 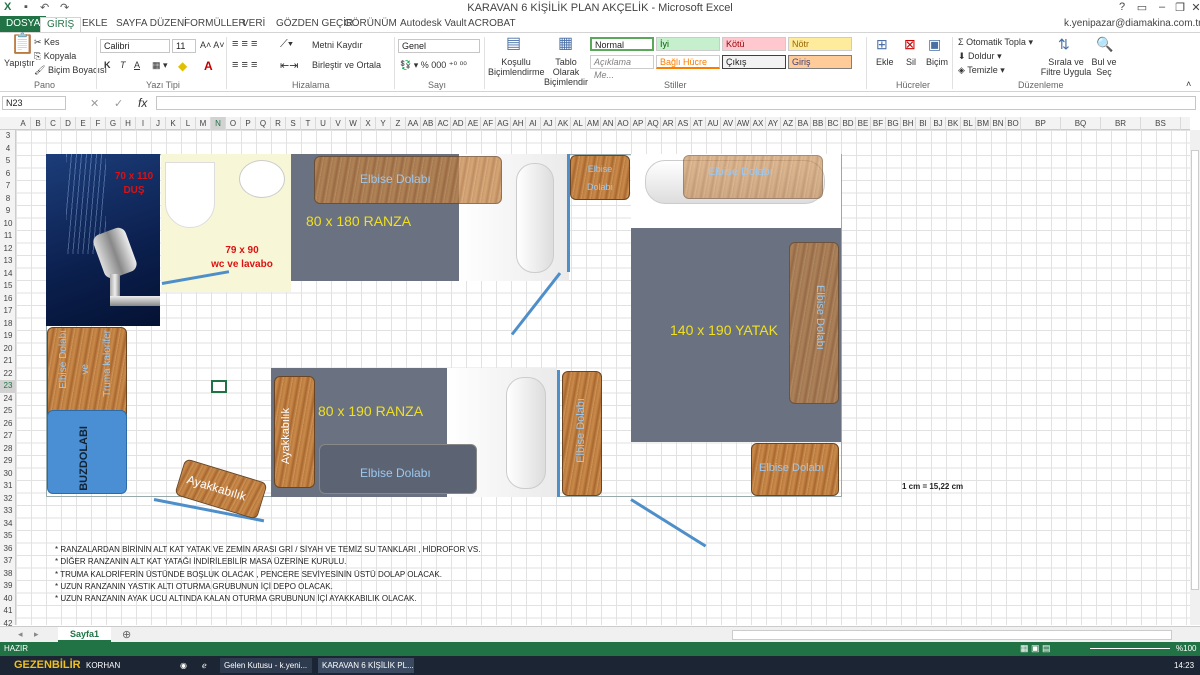 What do you see at coordinates (218, 123) in the screenshot?
I see `column-header: N` at bounding box center [218, 123].